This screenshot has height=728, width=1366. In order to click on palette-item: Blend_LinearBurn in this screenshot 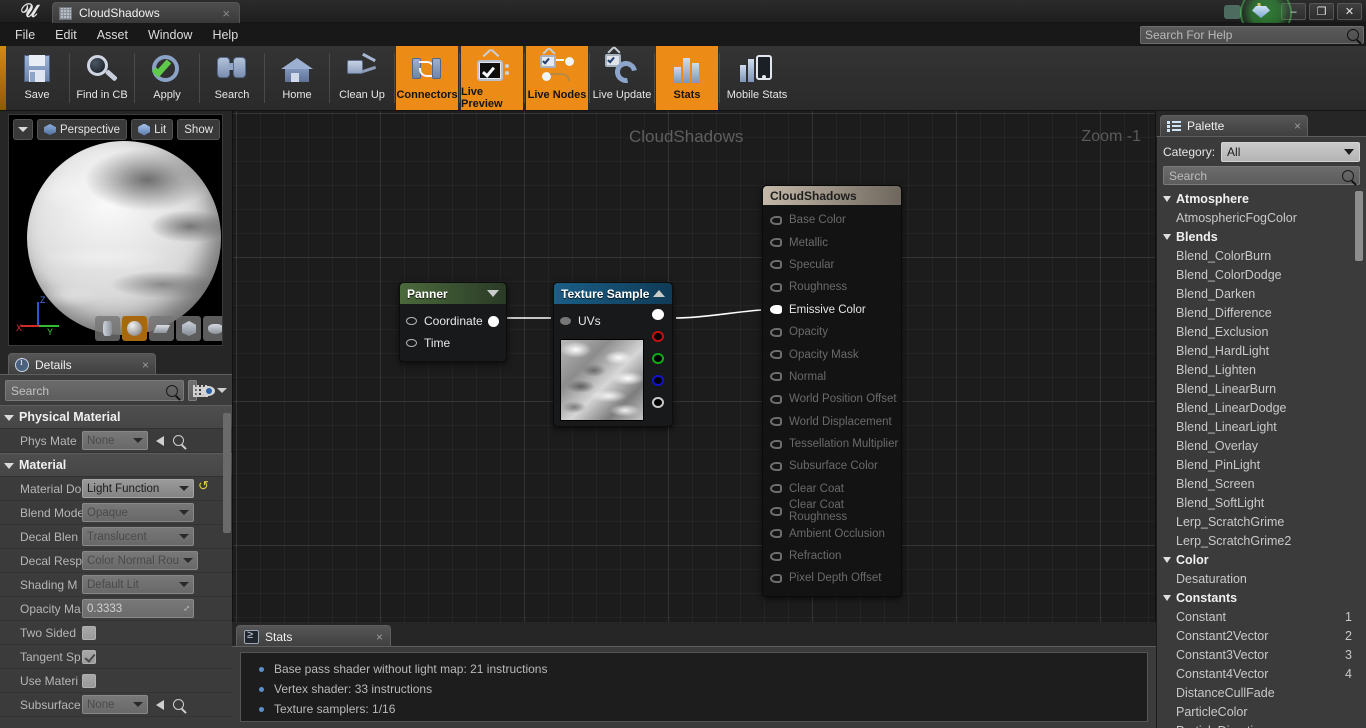, I will do `click(1261, 388)`.